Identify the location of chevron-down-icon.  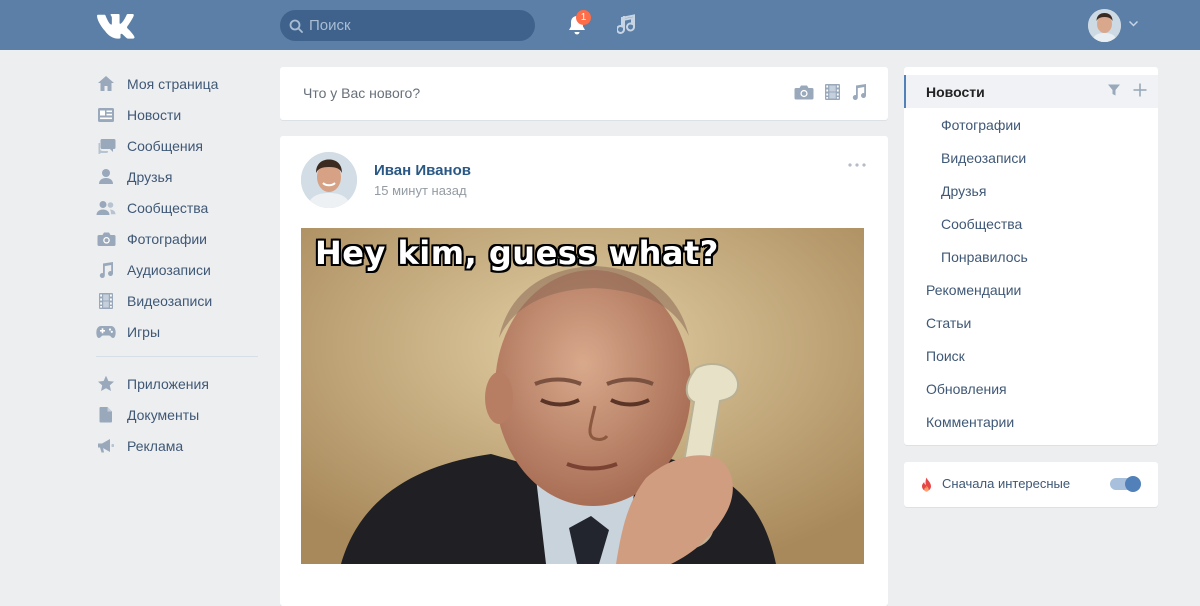
(1133, 24).